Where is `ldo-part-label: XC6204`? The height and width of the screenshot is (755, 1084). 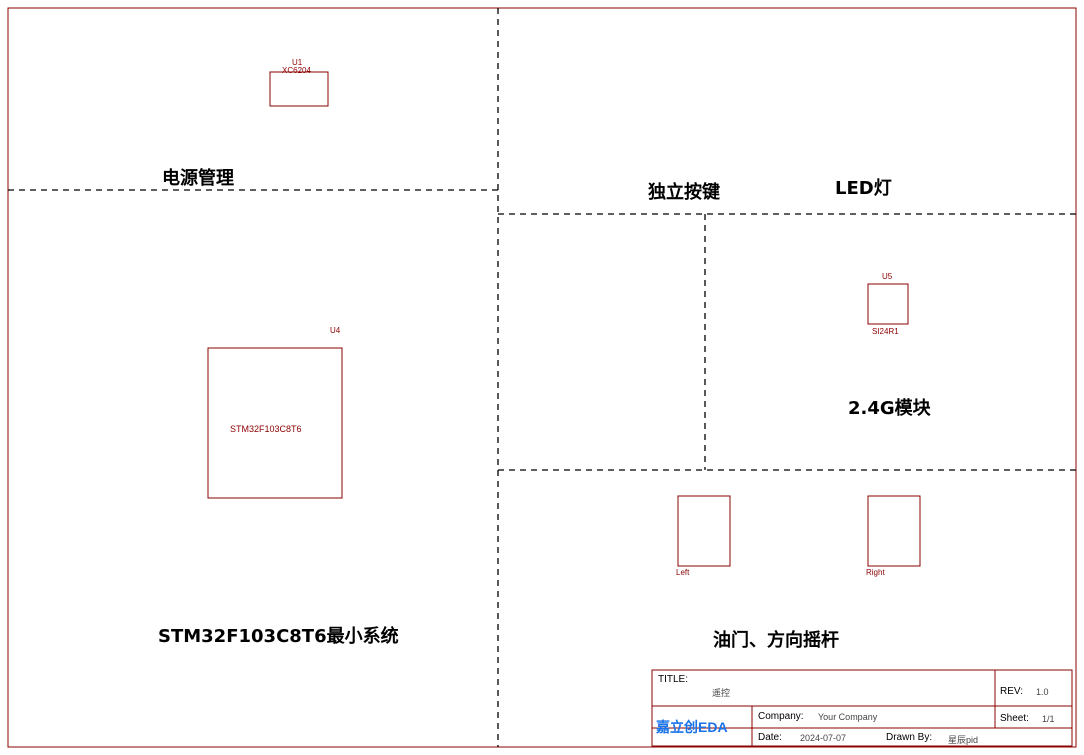
ldo-part-label: XC6204 is located at coordinates (296, 70).